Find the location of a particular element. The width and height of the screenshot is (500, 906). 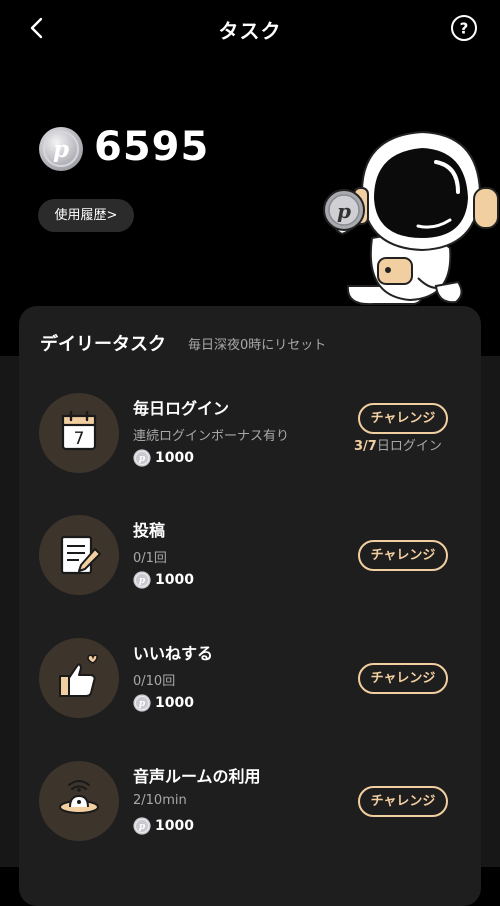

task-description: 0/1回 is located at coordinates (150, 558).